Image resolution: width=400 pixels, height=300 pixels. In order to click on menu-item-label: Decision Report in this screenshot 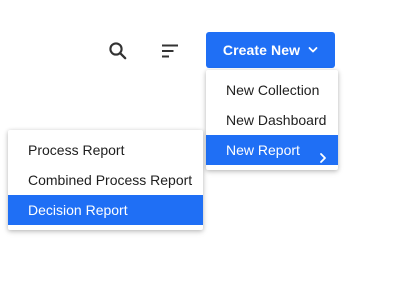, I will do `click(78, 210)`.